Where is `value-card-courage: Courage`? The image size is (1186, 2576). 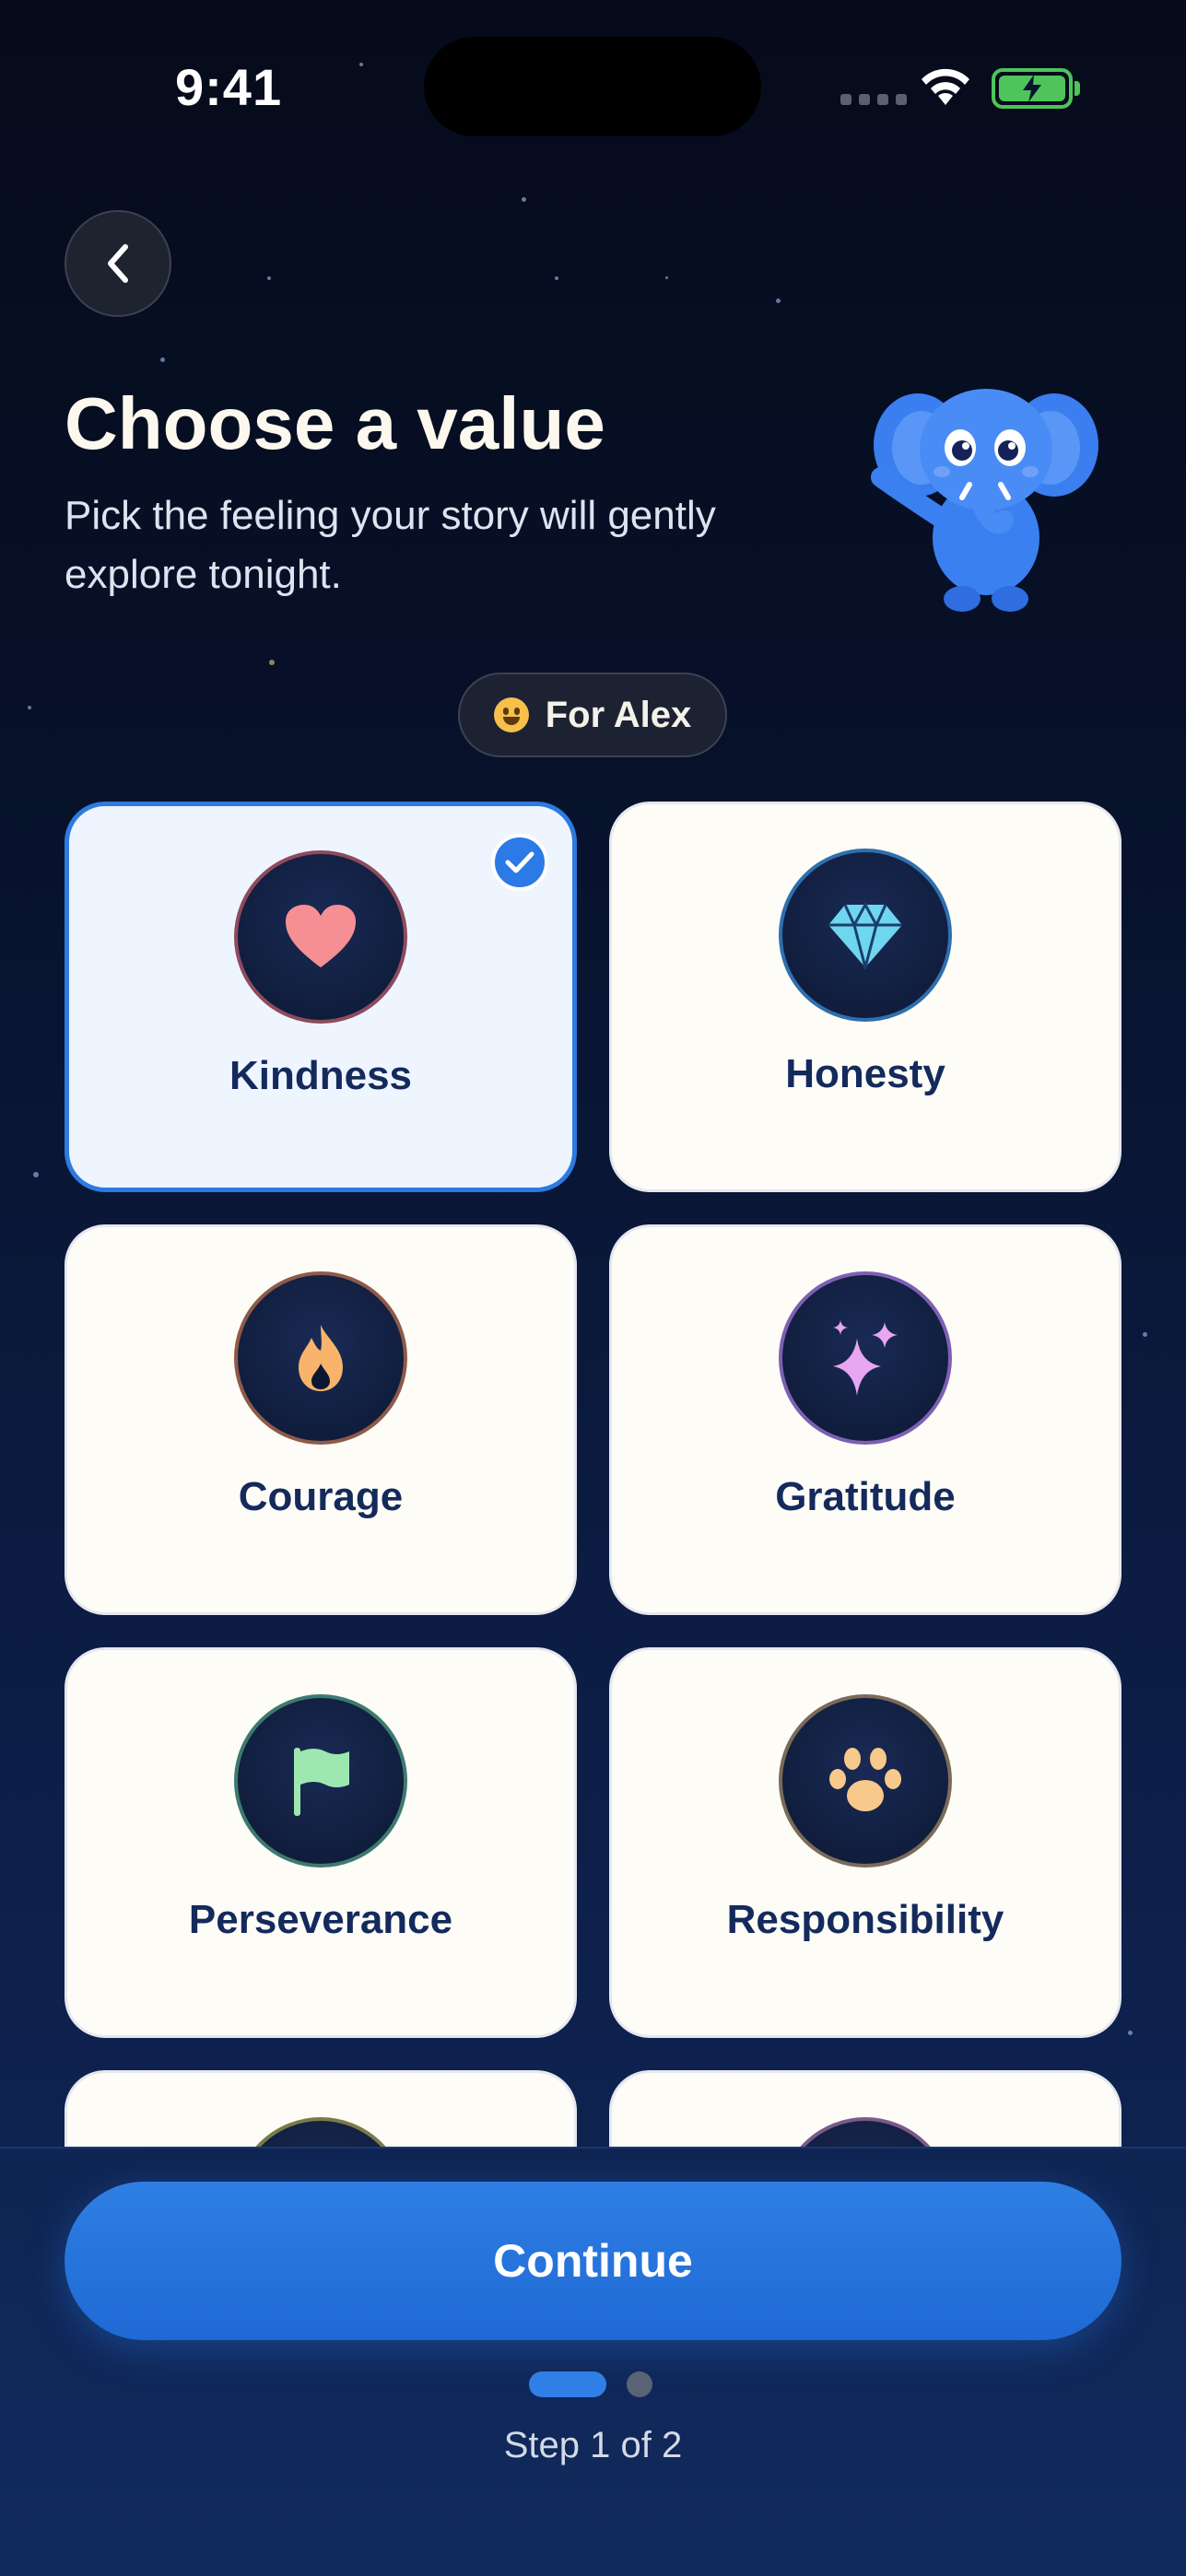 value-card-courage: Courage is located at coordinates (321, 1419).